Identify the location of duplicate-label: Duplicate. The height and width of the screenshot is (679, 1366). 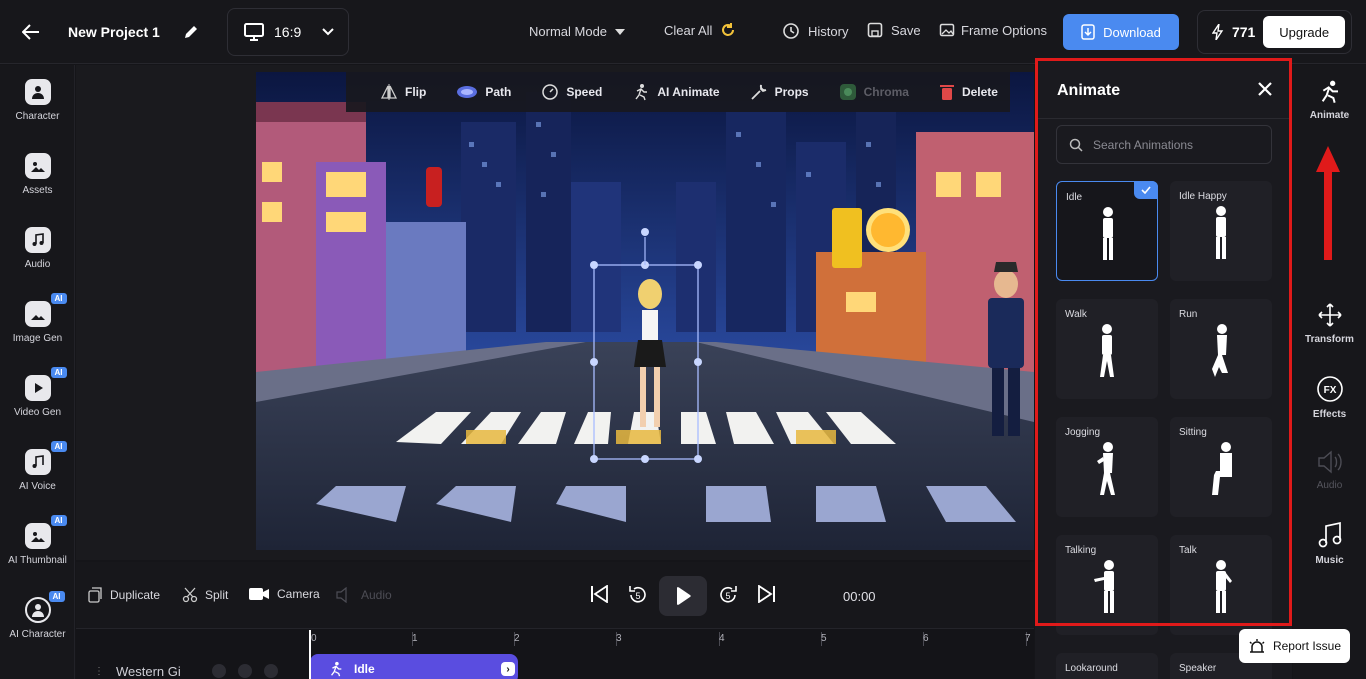
(135, 595).